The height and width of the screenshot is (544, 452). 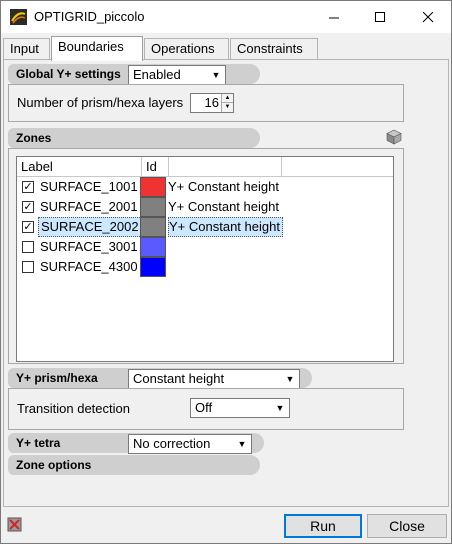 I want to click on close-icon, so click(x=427, y=16).